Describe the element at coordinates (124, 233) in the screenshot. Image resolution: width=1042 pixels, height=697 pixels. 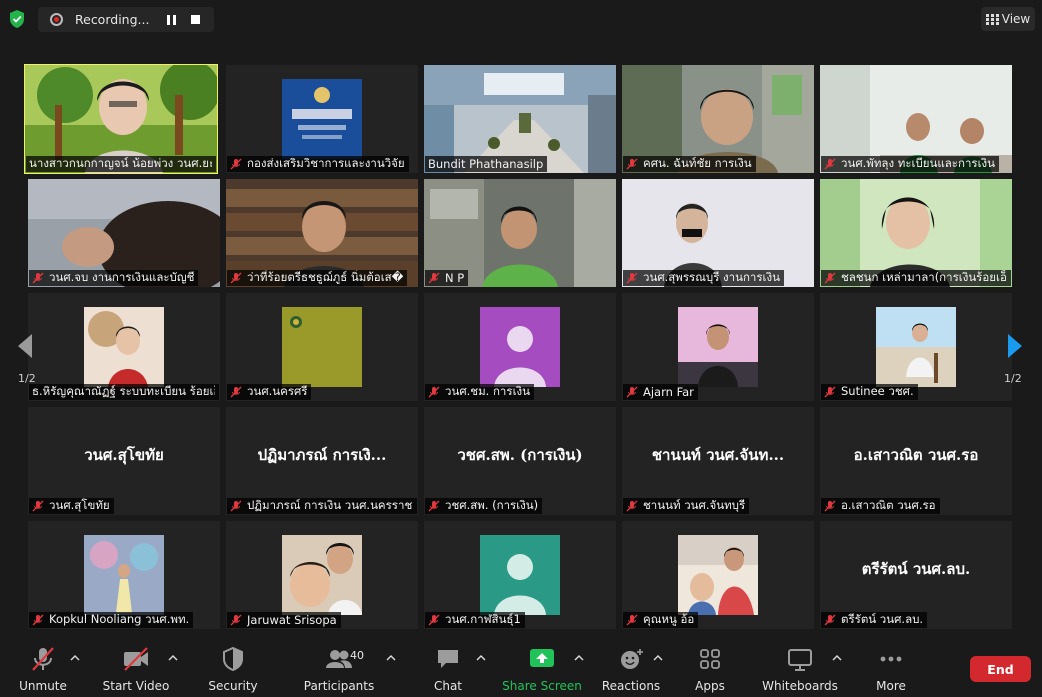
I see `video-tile: วนศ.จบ งานการเงินและบัญชี` at that location.